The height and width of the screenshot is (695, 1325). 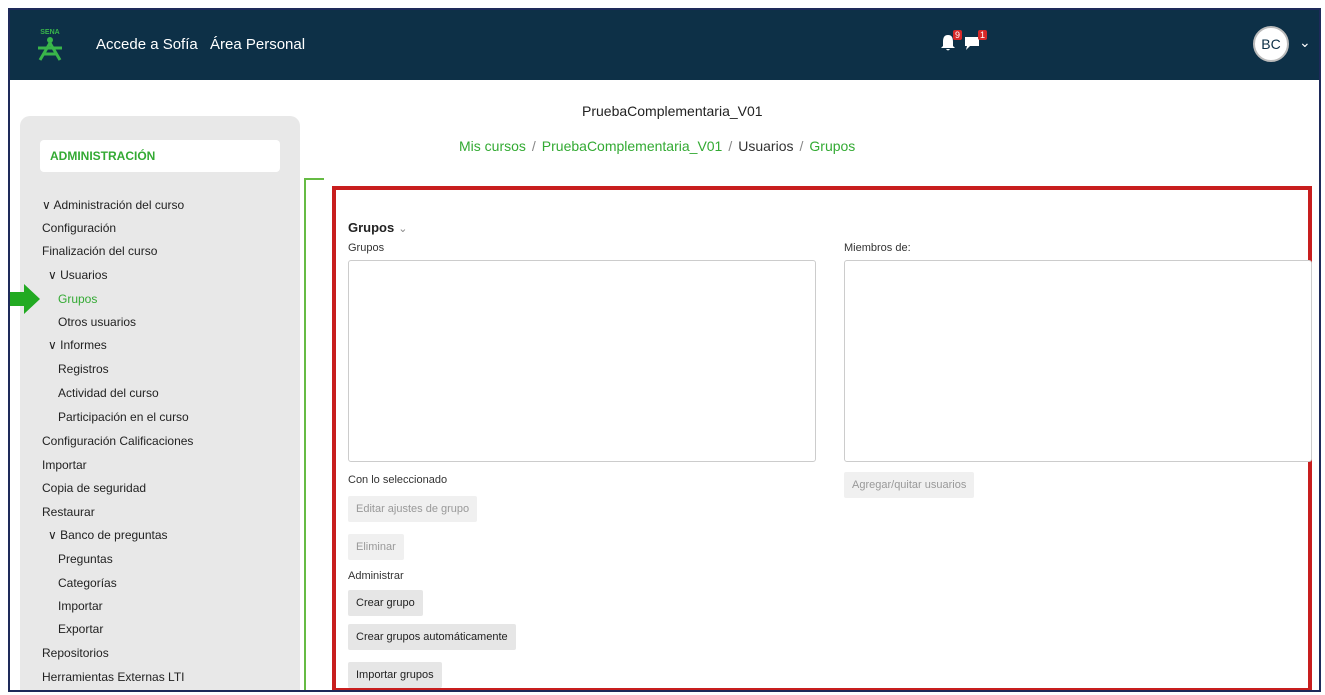 I want to click on create-group-button: Crear grupo, so click(x=385, y=603).